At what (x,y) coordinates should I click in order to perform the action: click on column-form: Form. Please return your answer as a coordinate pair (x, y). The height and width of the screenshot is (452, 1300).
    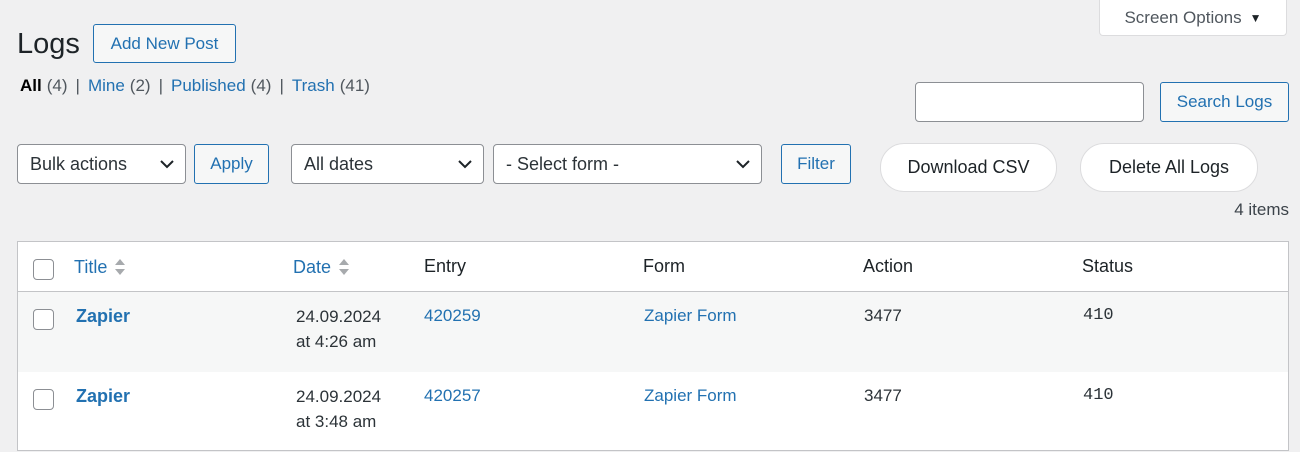
    Looking at the image, I should click on (664, 266).